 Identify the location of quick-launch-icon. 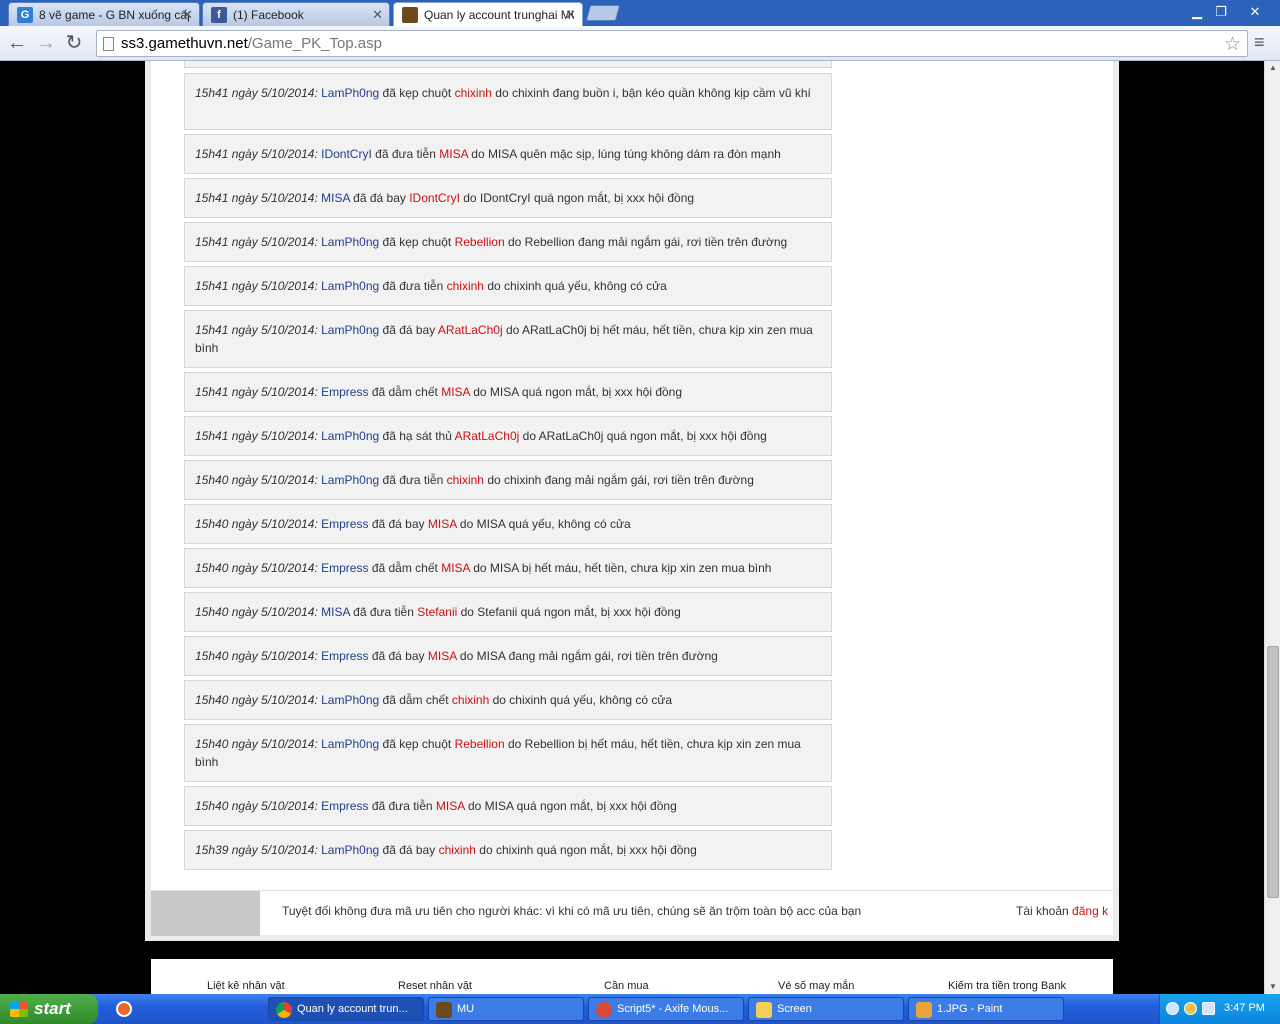
(124, 1009).